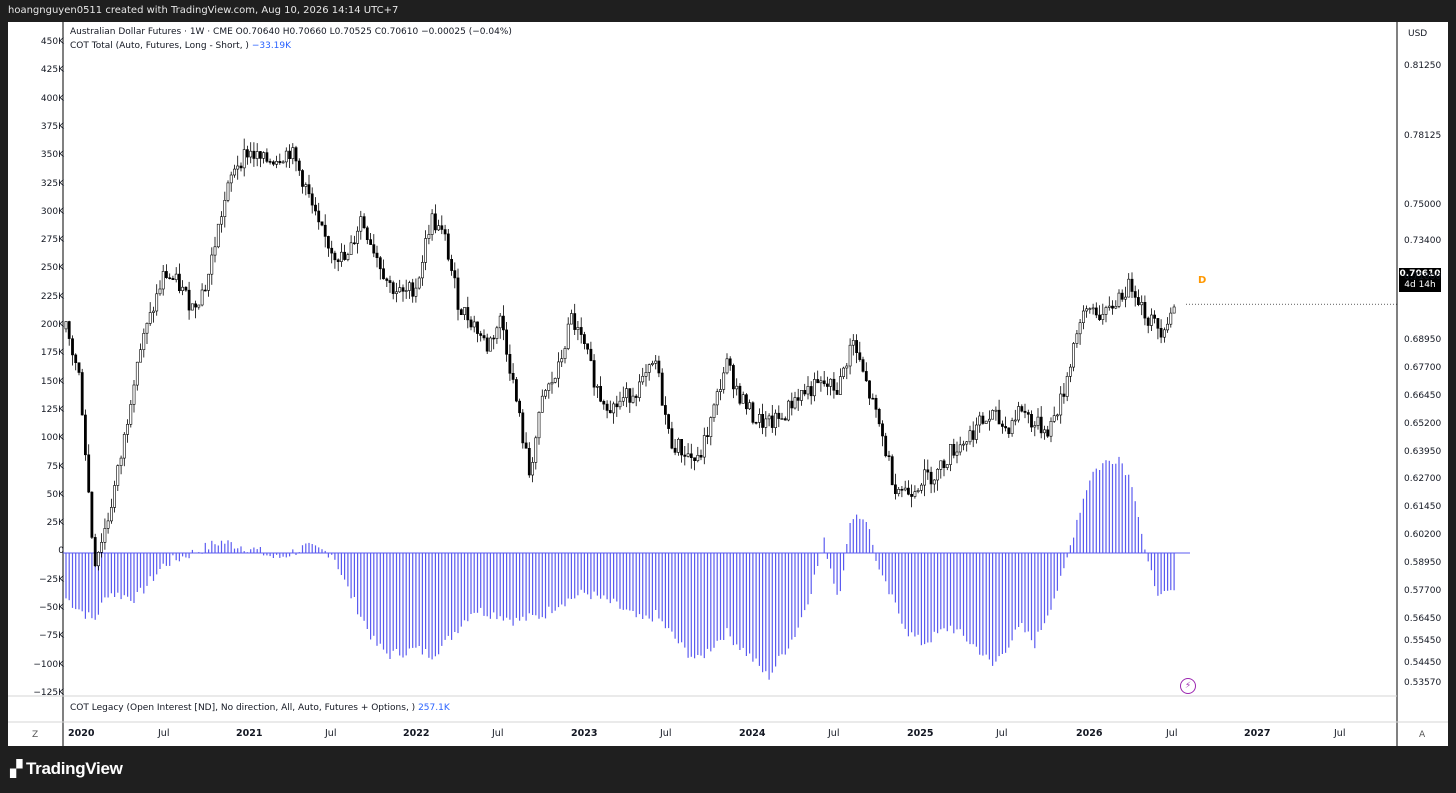 This screenshot has width=1456, height=793. What do you see at coordinates (1423, 395) in the screenshot?
I see `right-axis-tick: 0.66450` at bounding box center [1423, 395].